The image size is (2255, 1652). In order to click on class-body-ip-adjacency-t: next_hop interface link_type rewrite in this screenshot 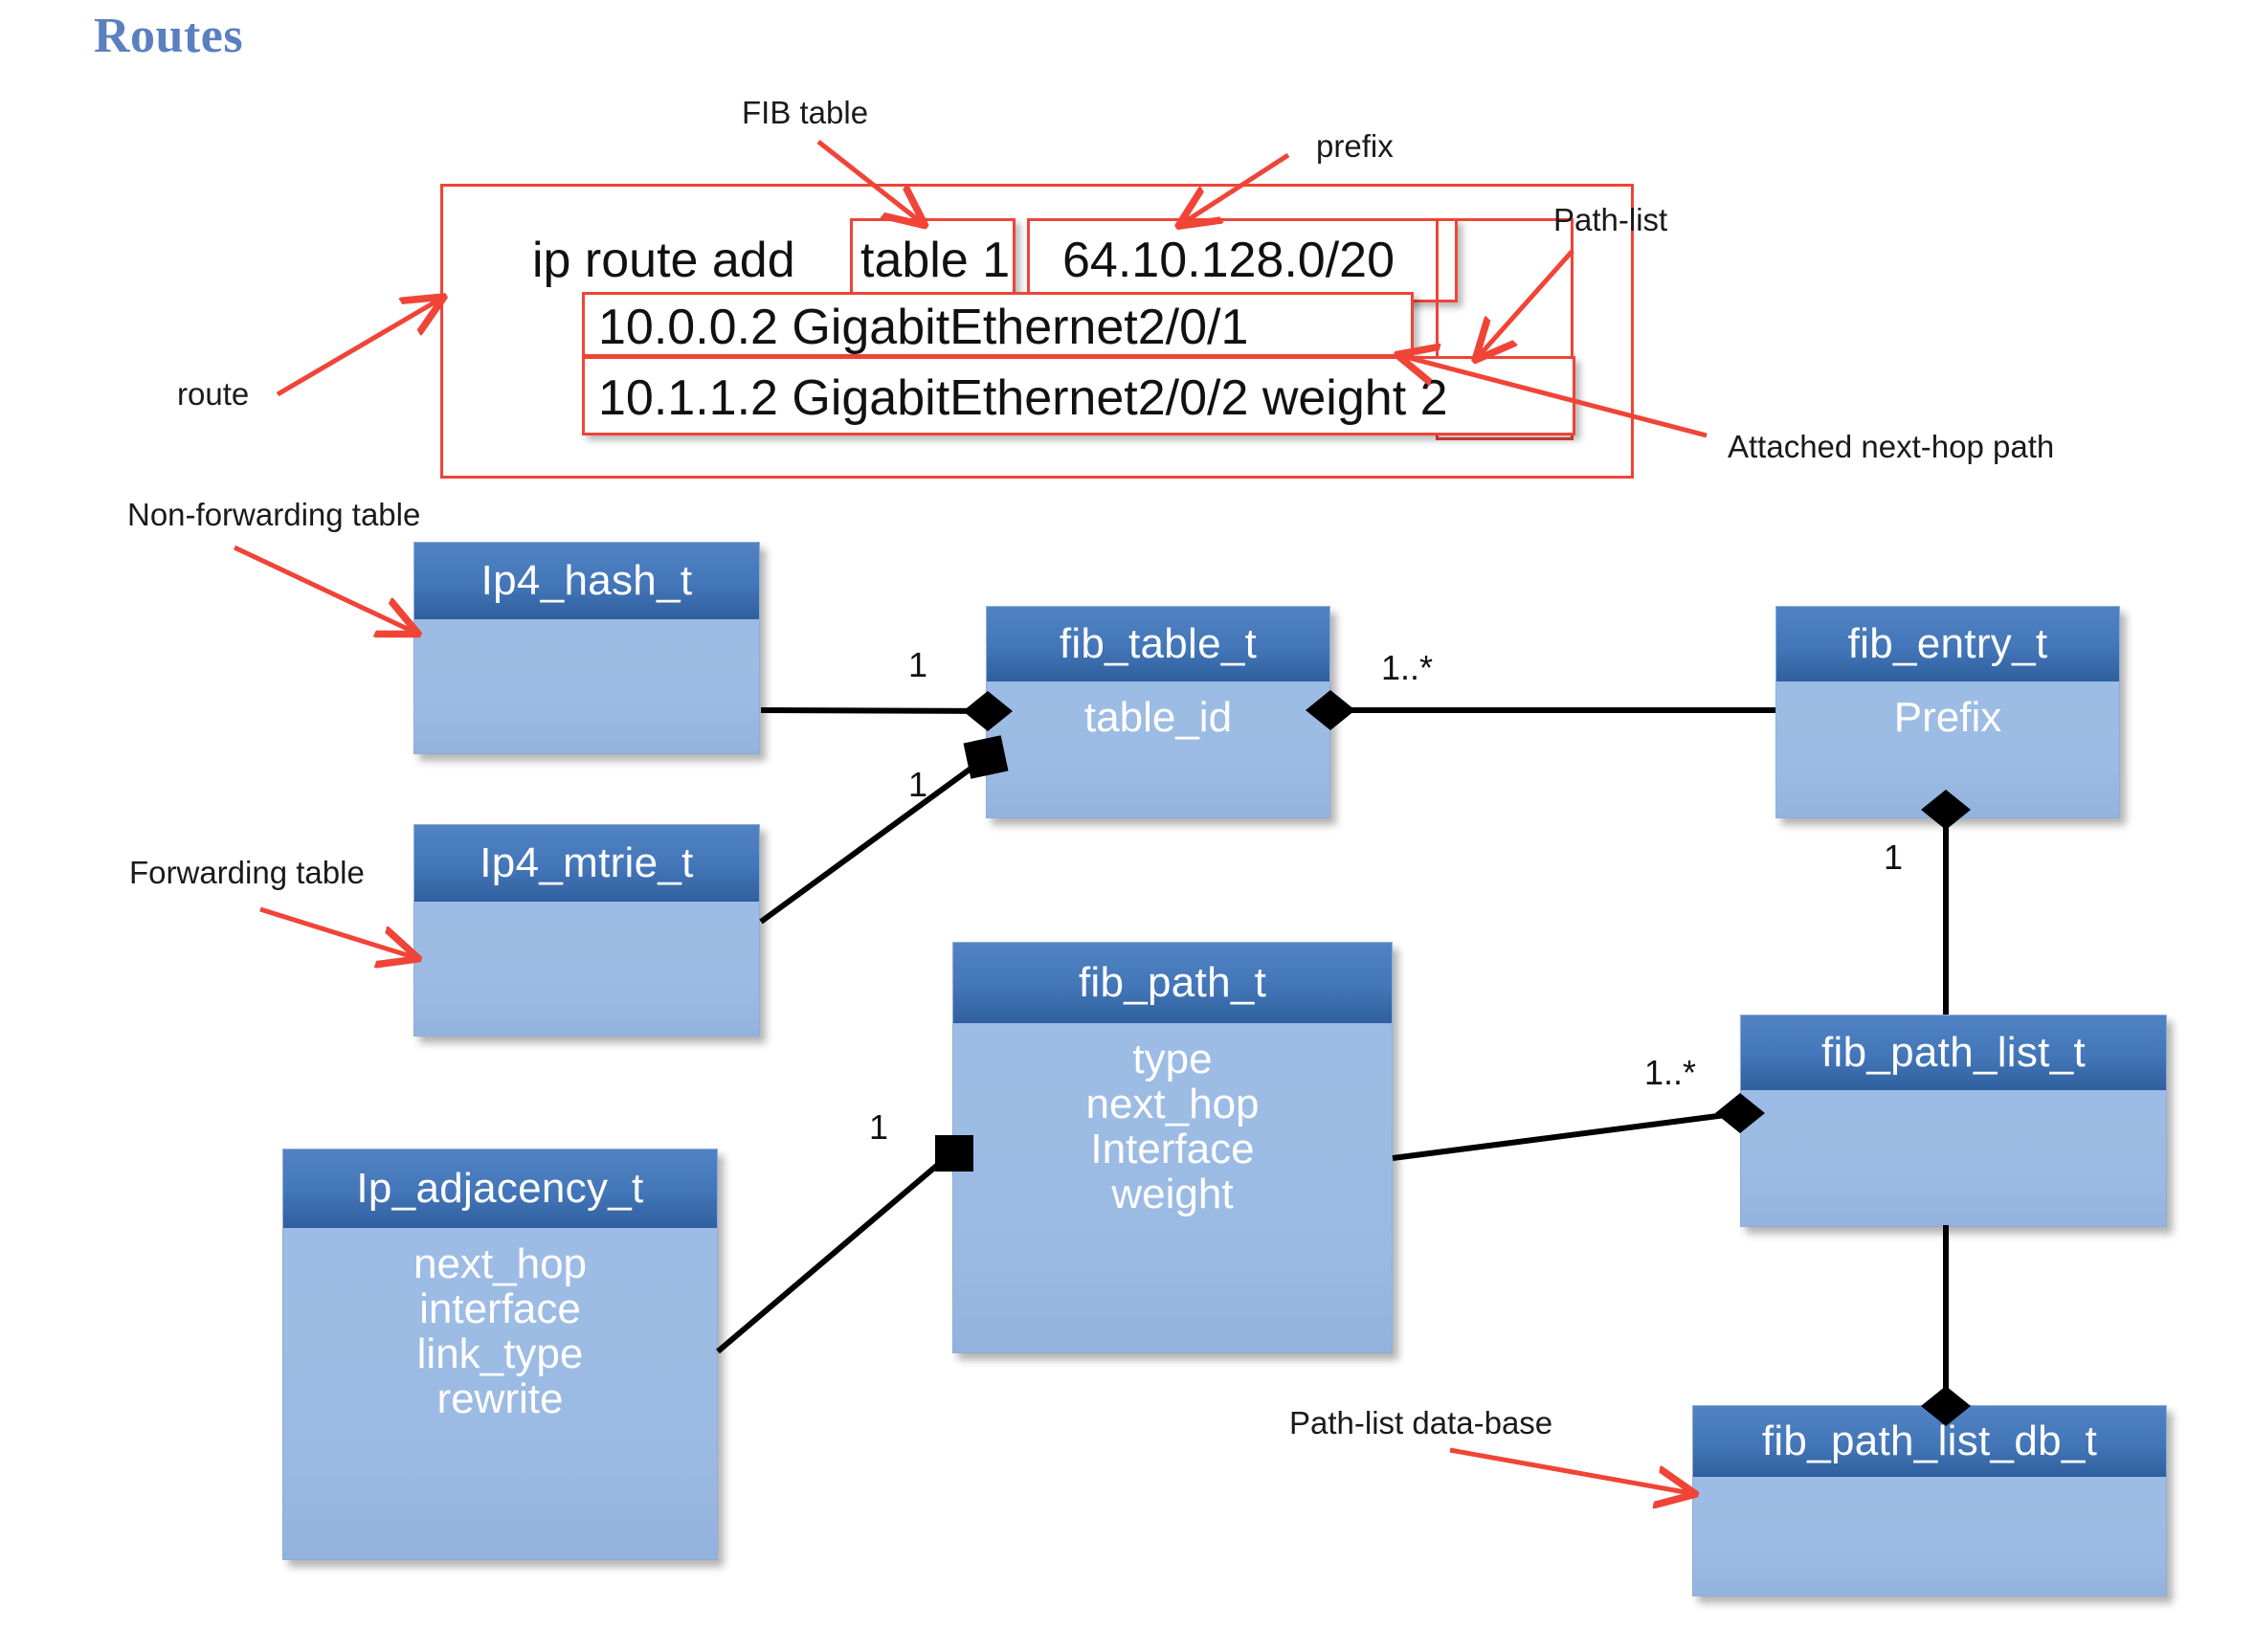, I will do `click(500, 1393)`.